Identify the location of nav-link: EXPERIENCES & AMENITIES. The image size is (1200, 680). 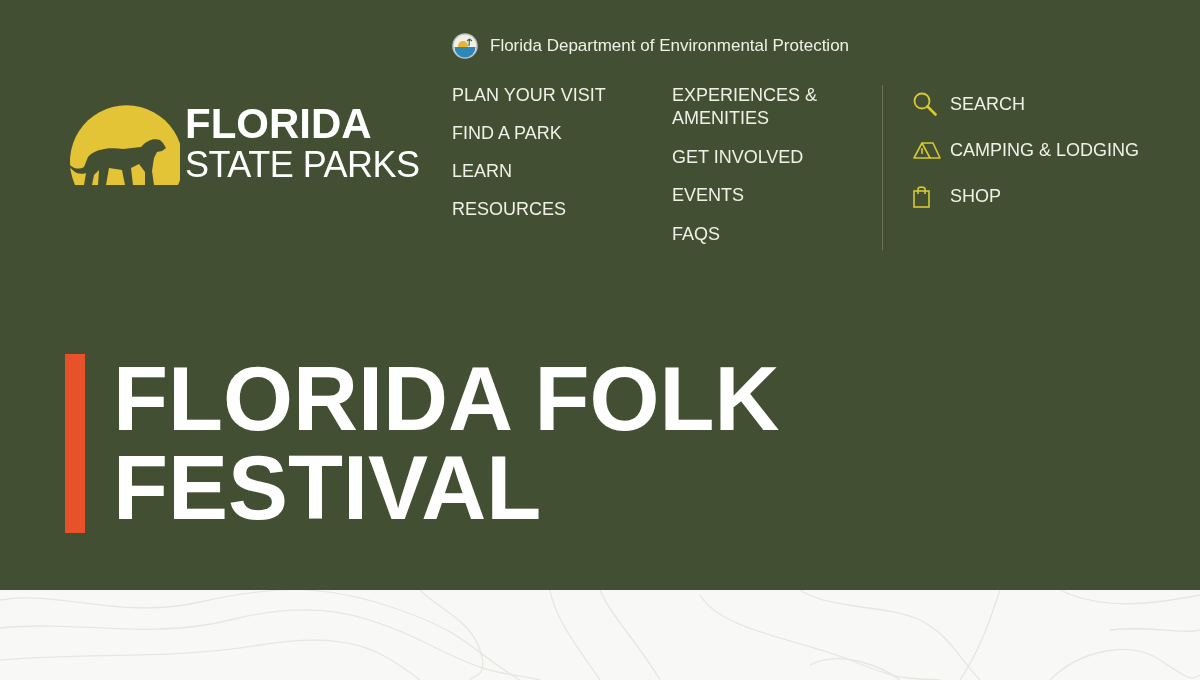
(762, 107).